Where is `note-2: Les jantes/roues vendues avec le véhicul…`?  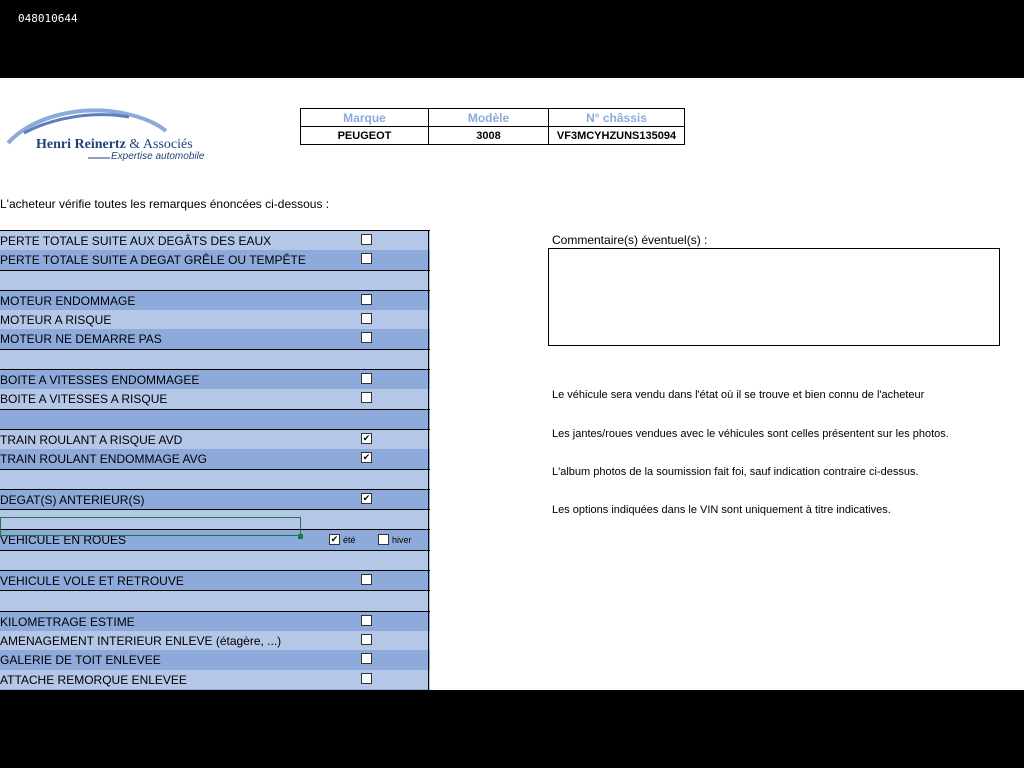 note-2: Les jantes/roues vendues avec le véhicul… is located at coordinates (750, 434).